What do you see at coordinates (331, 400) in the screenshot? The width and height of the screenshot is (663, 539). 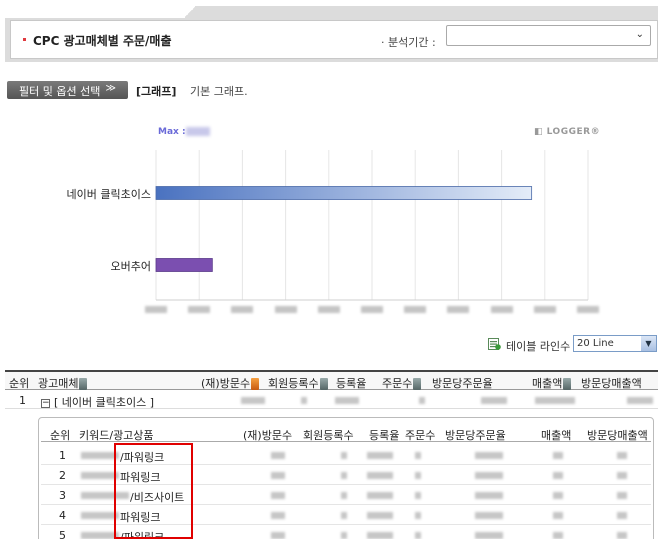 I see `table-row: 1 −[ 네이버 클릭초이스 ]` at bounding box center [331, 400].